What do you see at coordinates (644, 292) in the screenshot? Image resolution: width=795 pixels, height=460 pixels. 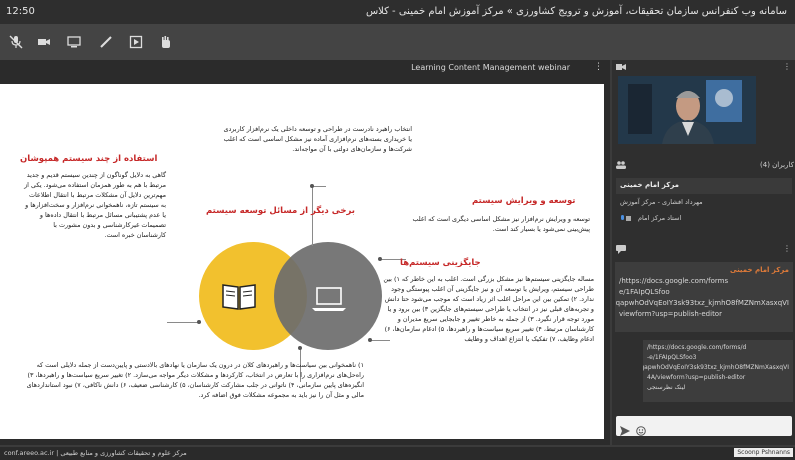 I see `chat-message-line: e/1FAIpQLSfoo` at bounding box center [644, 292].